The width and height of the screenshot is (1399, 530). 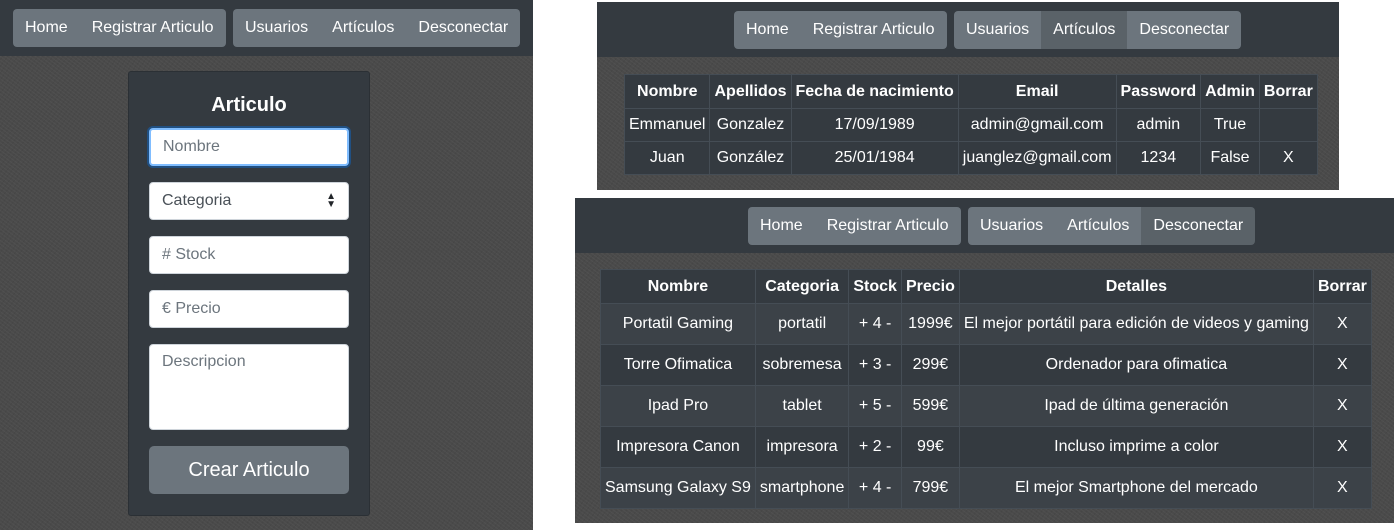 I want to click on table-cell: False, so click(x=1230, y=158).